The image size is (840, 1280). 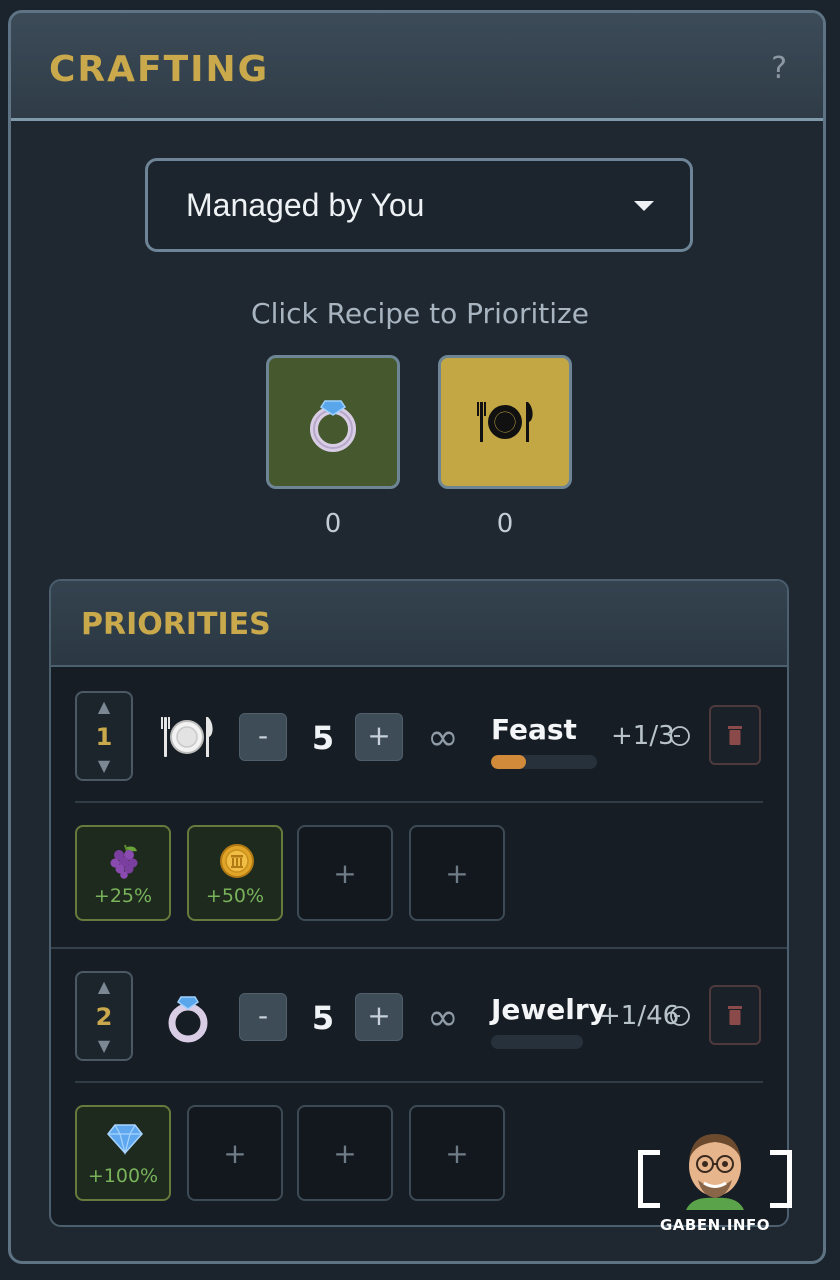 What do you see at coordinates (644, 206) in the screenshot?
I see `chevron-down-icon` at bounding box center [644, 206].